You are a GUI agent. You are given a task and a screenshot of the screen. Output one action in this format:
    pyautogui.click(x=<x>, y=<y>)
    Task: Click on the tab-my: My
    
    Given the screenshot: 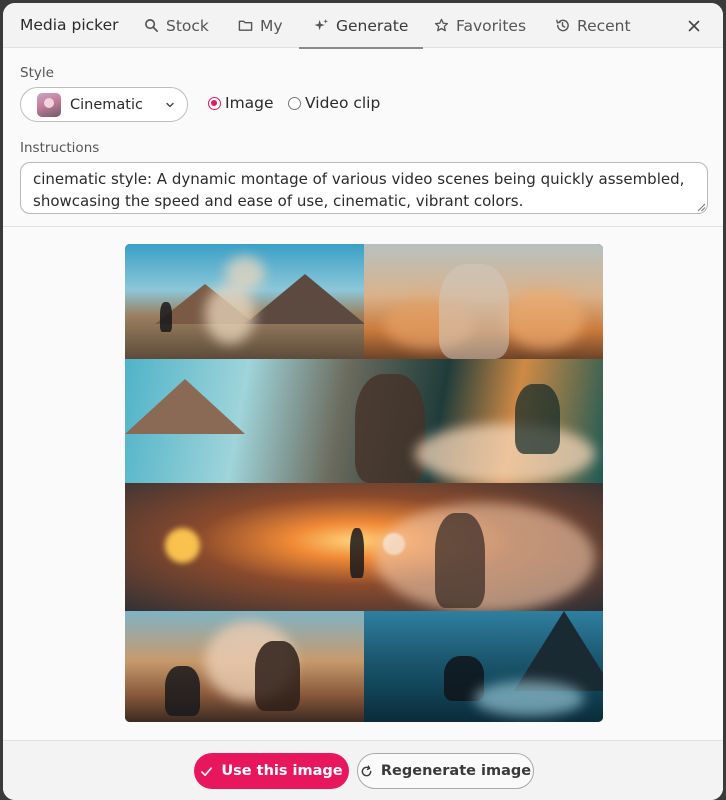 What is the action you would take?
    pyautogui.click(x=260, y=25)
    